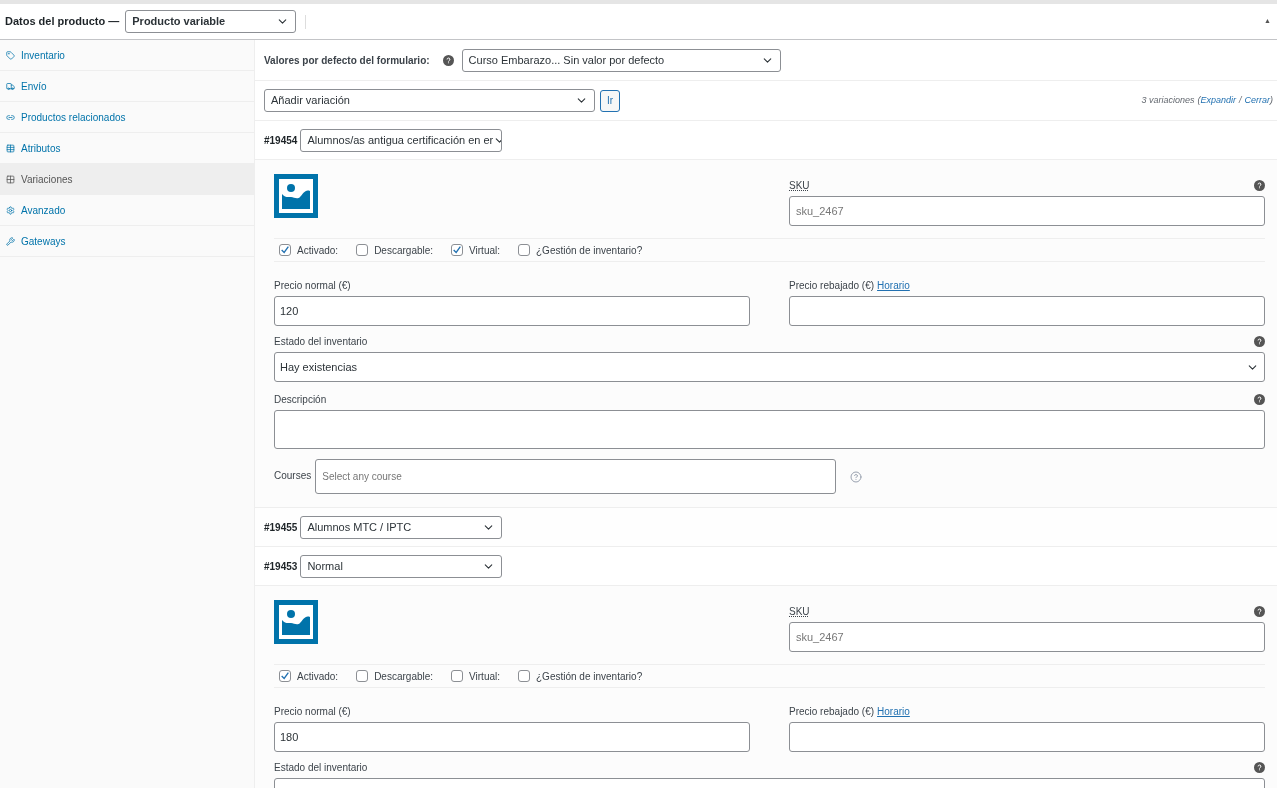 The height and width of the screenshot is (788, 1277). What do you see at coordinates (62, 22) in the screenshot?
I see `panel-title: Datos del producto —` at bounding box center [62, 22].